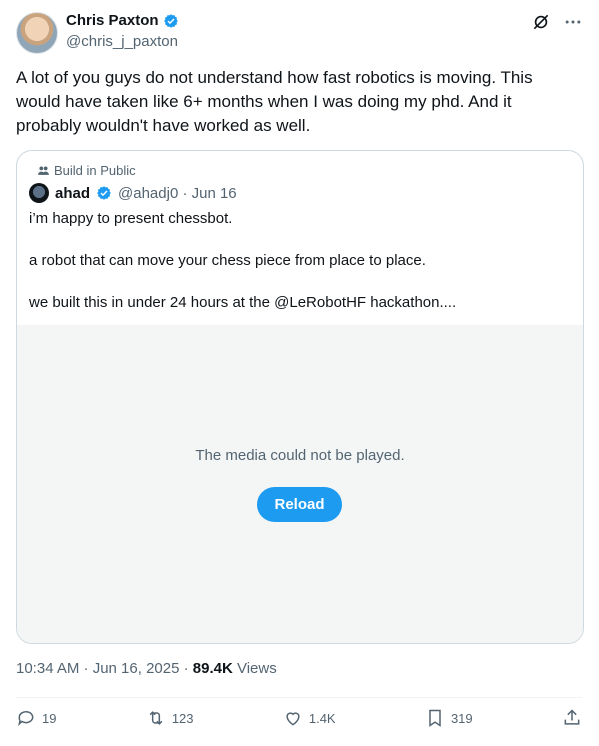 The height and width of the screenshot is (746, 599). I want to click on share-icon, so click(572, 717).